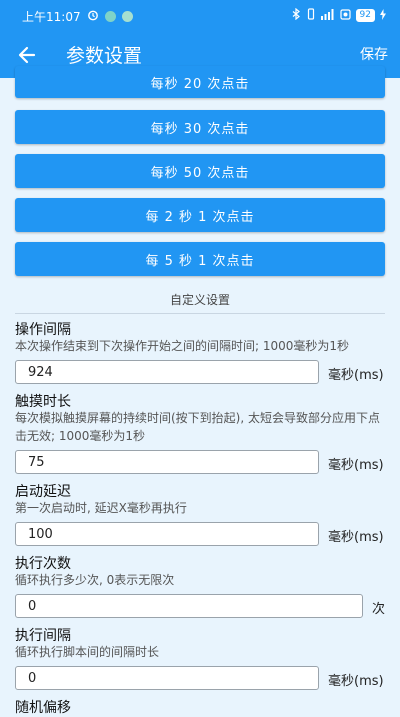 The image size is (400, 717). Describe the element at coordinates (167, 678) in the screenshot. I see `loop-interval-input` at that location.